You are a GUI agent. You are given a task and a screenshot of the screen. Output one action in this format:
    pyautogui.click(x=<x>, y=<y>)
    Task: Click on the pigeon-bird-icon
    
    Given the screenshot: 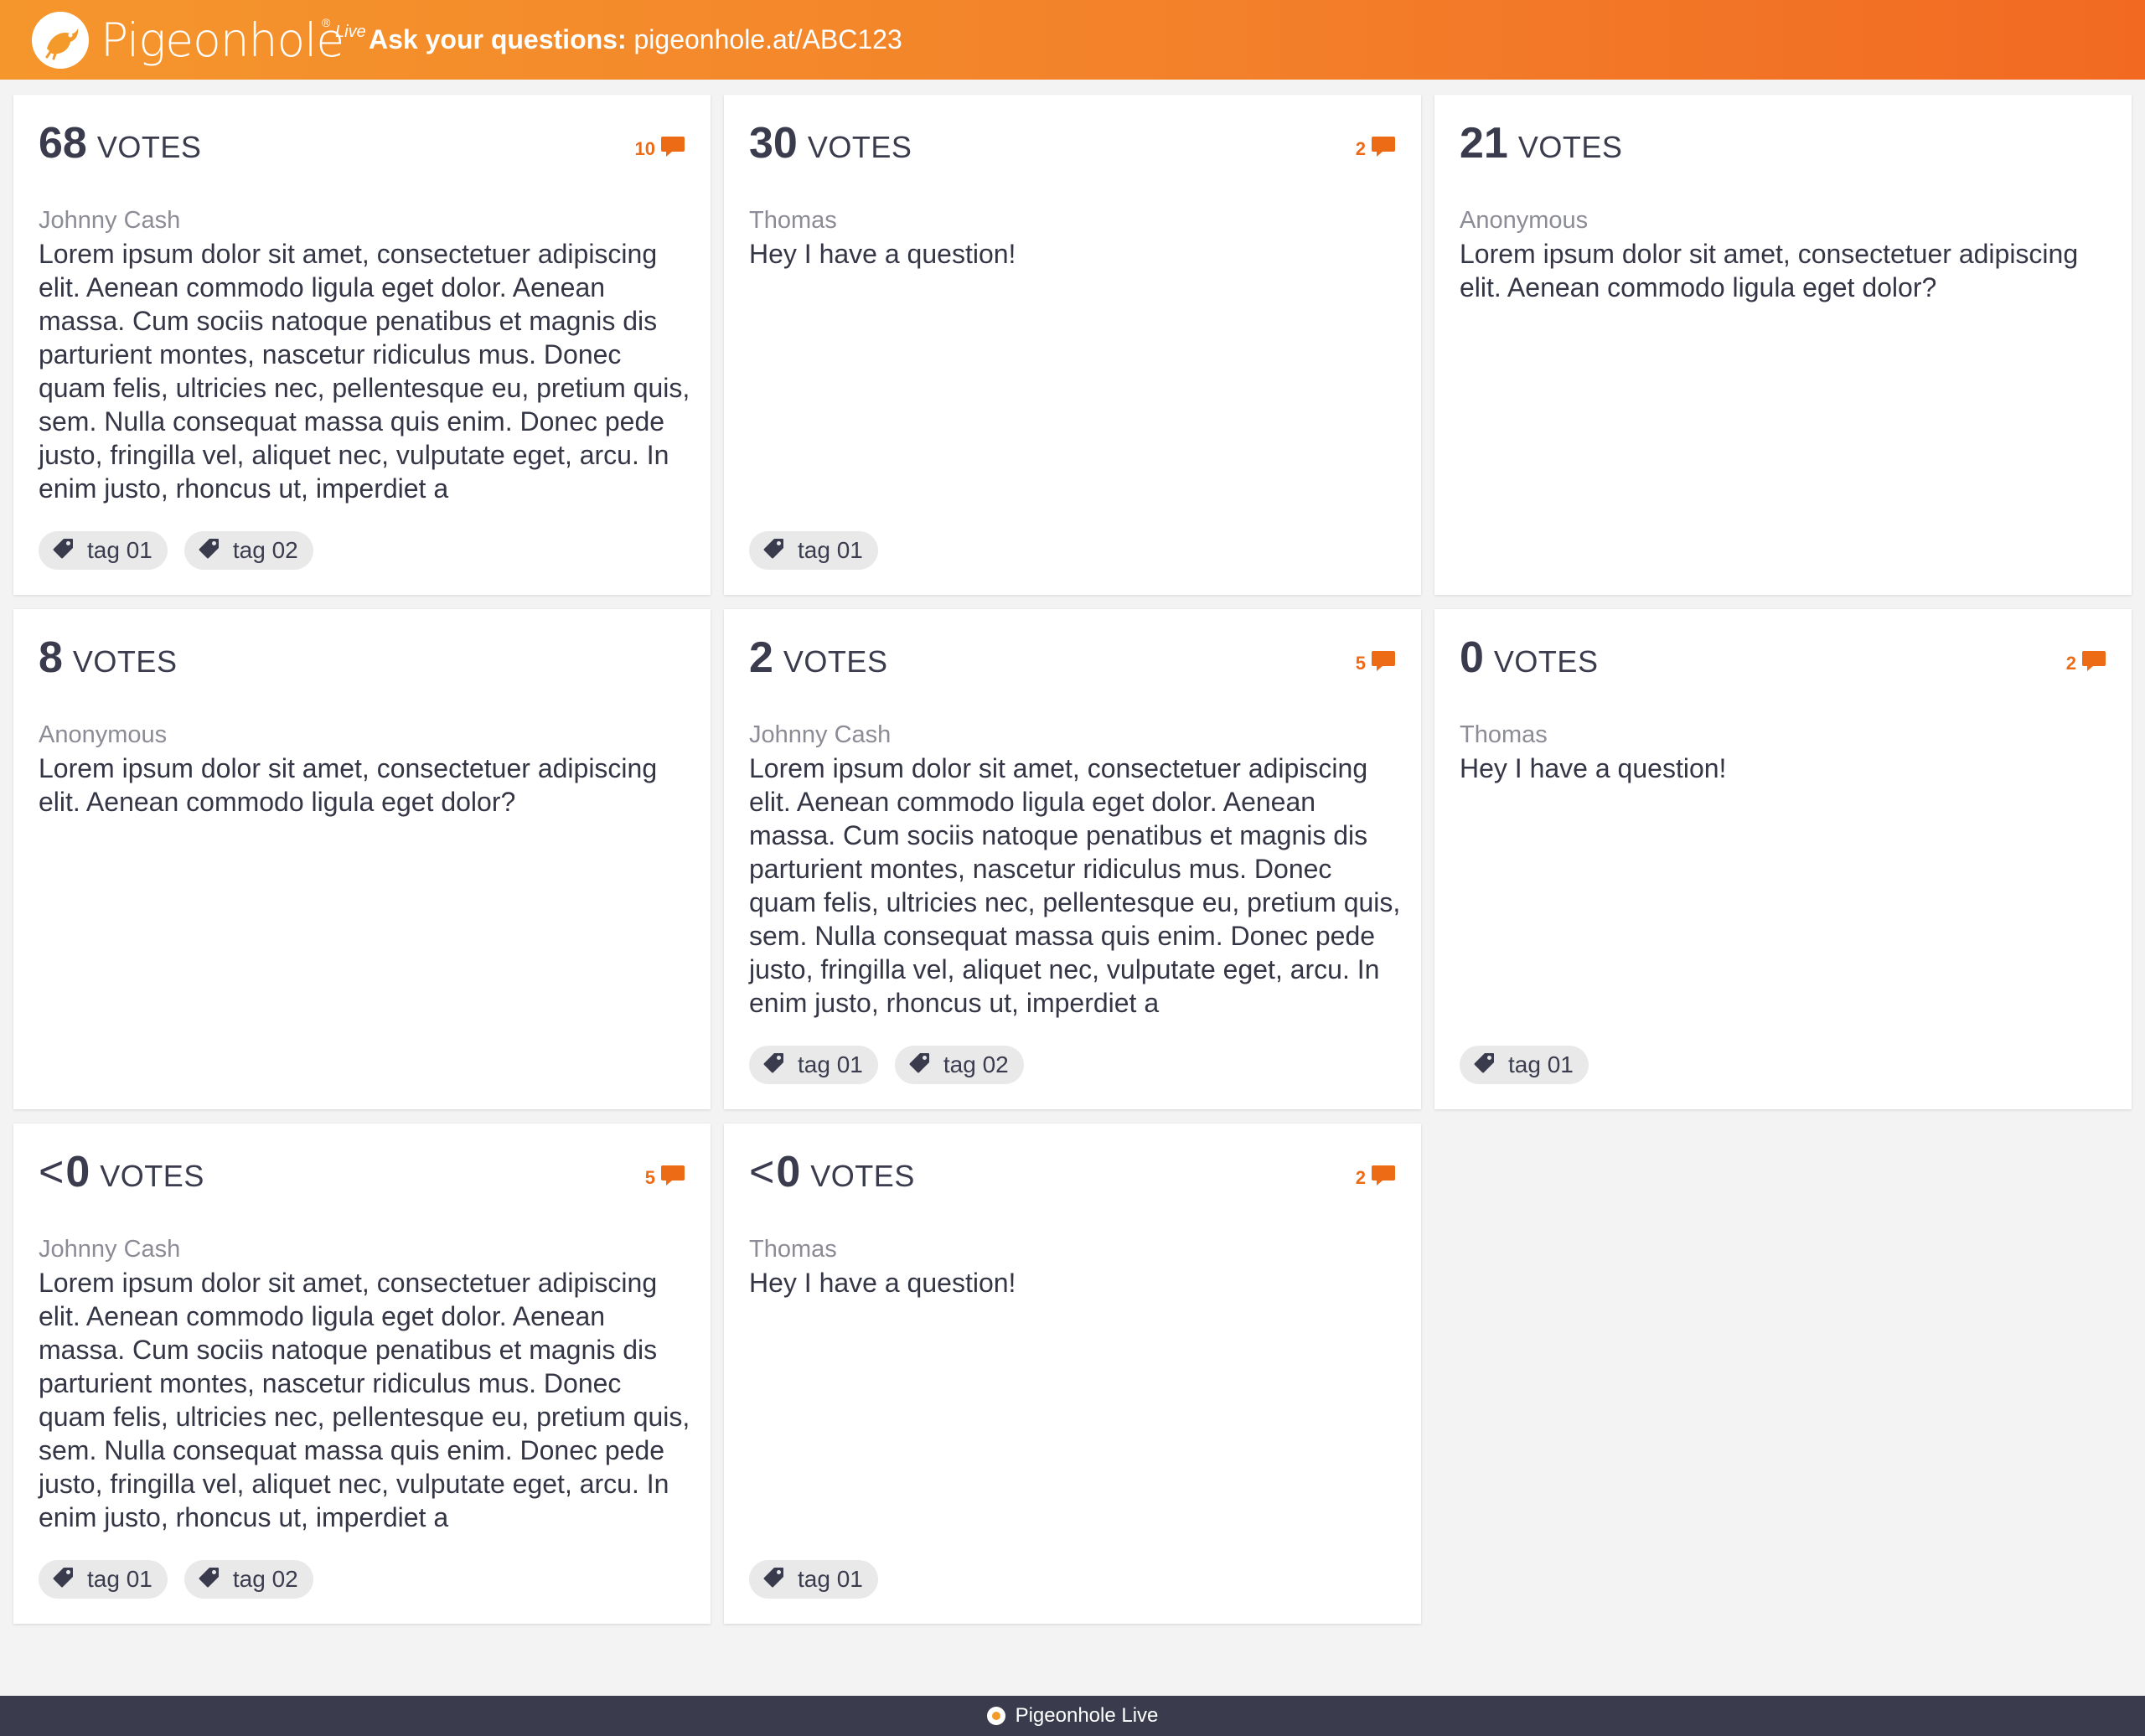 What is the action you would take?
    pyautogui.click(x=60, y=40)
    